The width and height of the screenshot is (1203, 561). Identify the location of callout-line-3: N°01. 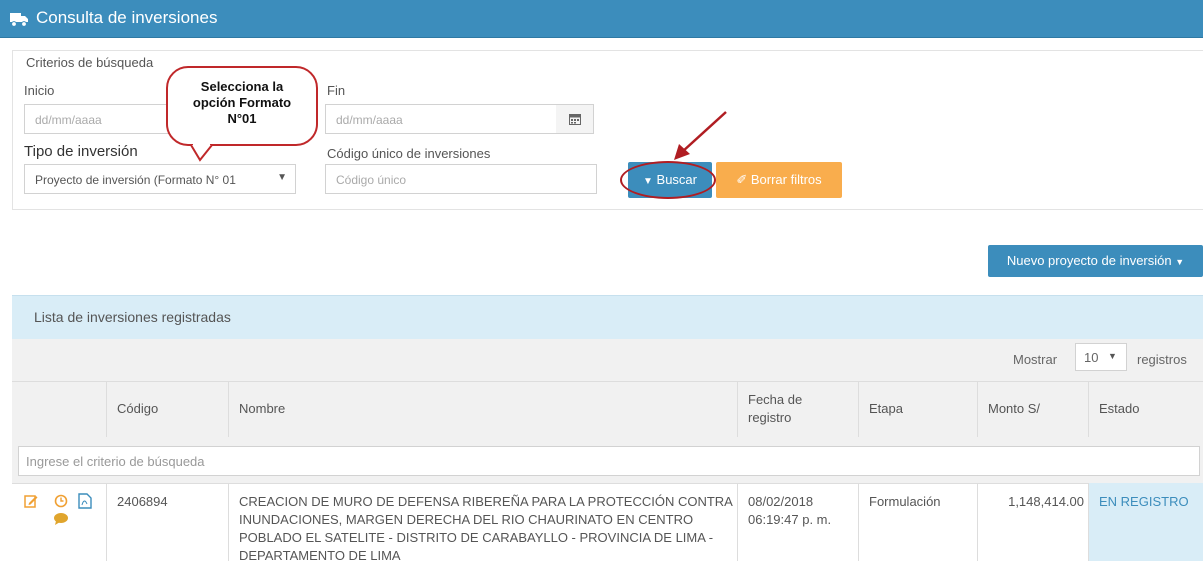
(242, 118).